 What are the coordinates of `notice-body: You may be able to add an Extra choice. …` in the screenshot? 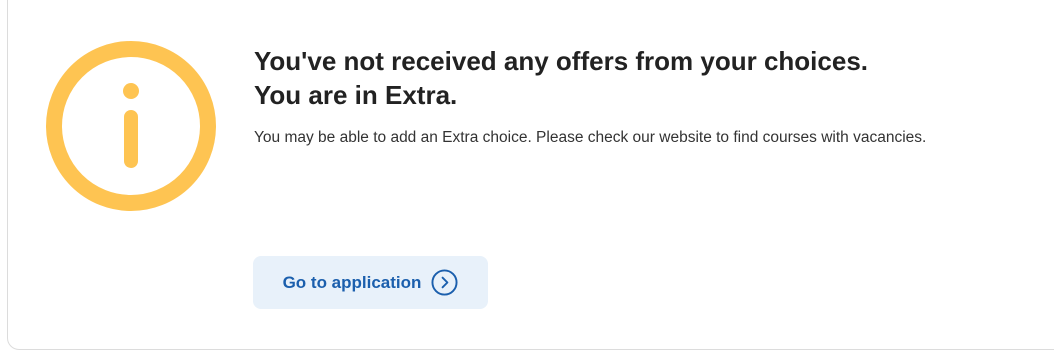 It's located at (590, 137).